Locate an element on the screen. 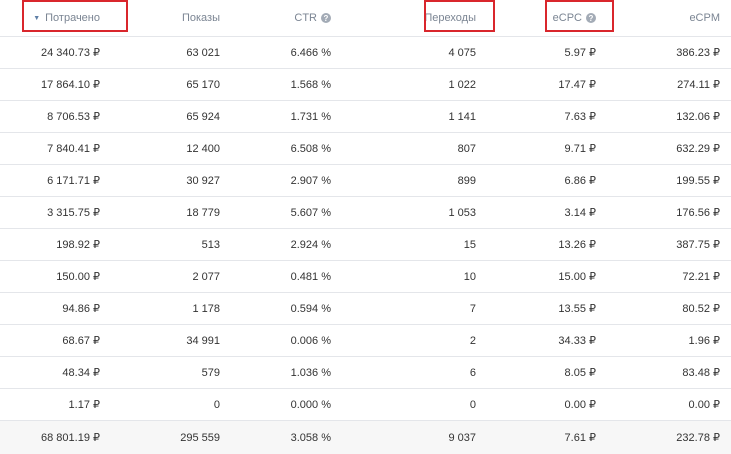 Image resolution: width=731 pixels, height=454 pixels. cell-impressions: 513 is located at coordinates (210, 244).